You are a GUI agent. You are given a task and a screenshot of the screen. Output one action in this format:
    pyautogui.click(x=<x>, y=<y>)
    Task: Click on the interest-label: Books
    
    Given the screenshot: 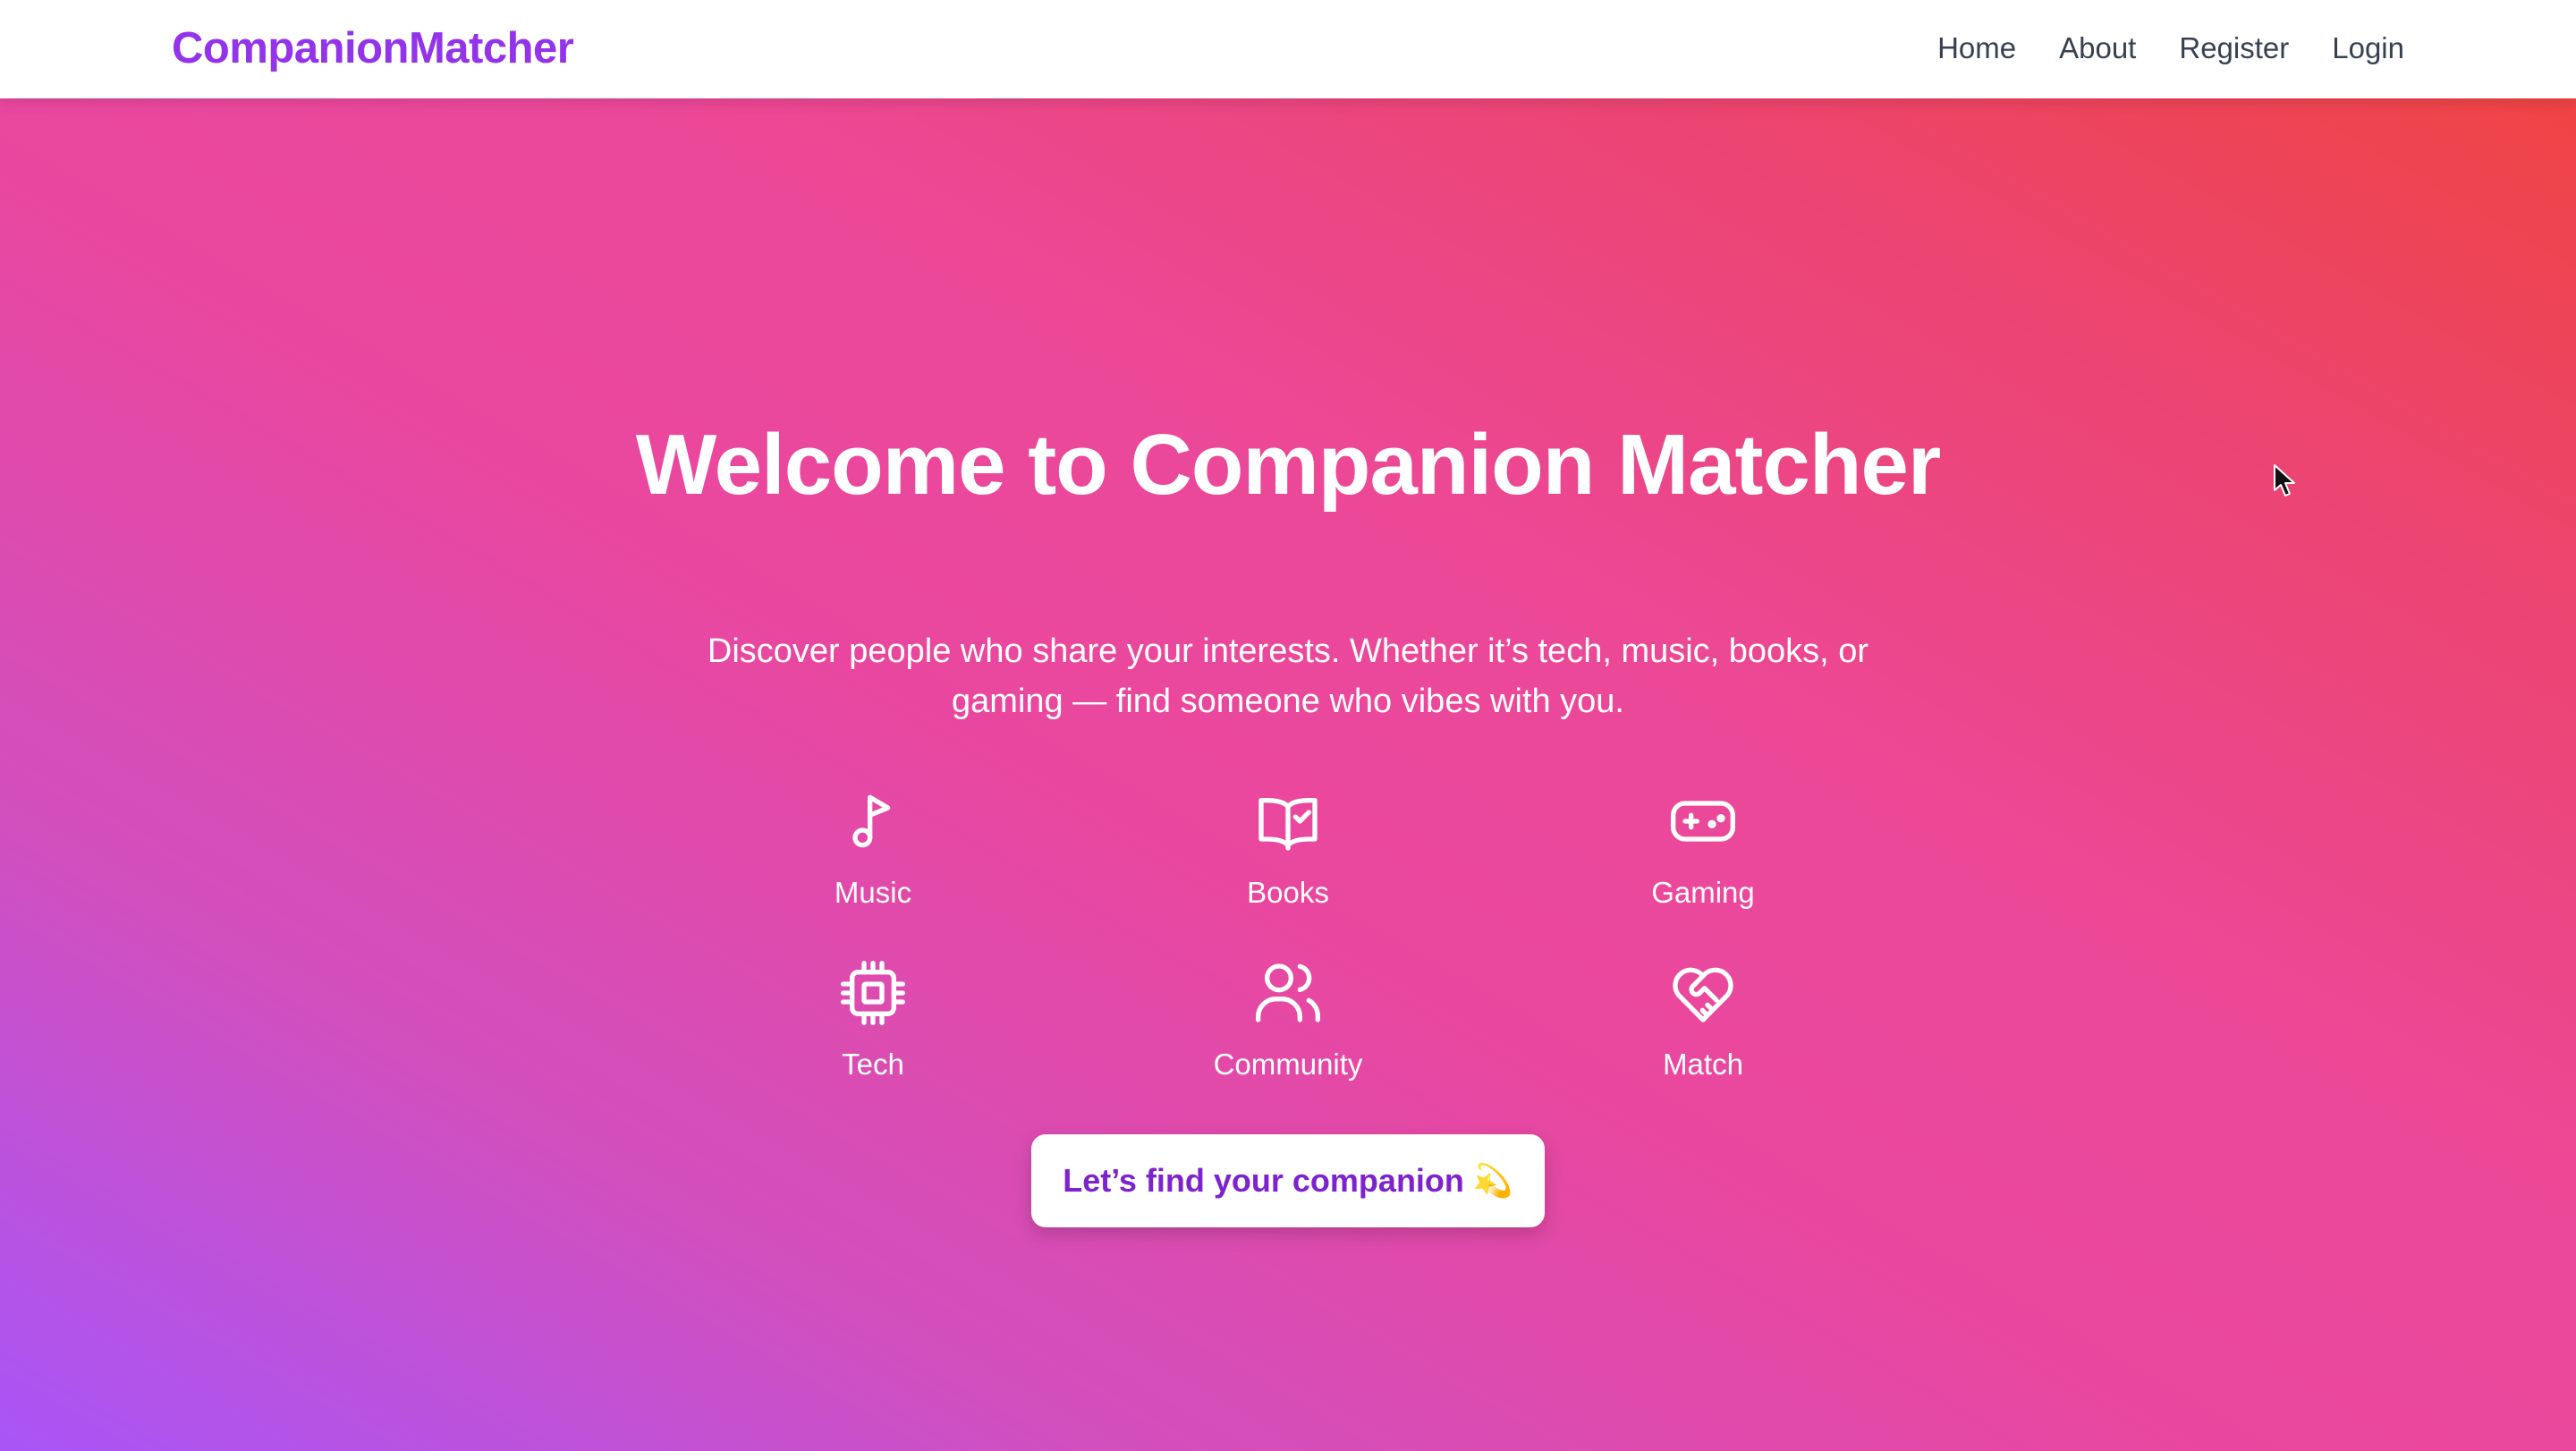 What is the action you would take?
    pyautogui.click(x=1288, y=892)
    